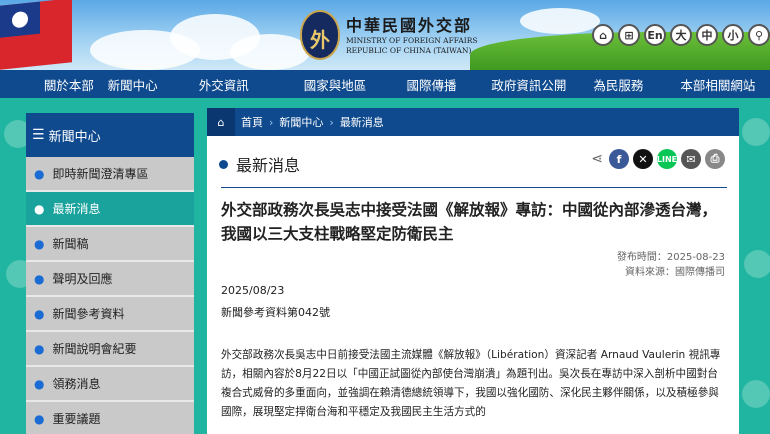 This screenshot has height=434, width=770. Describe the element at coordinates (36, 35) in the screenshot. I see `roc-flag-image` at that location.